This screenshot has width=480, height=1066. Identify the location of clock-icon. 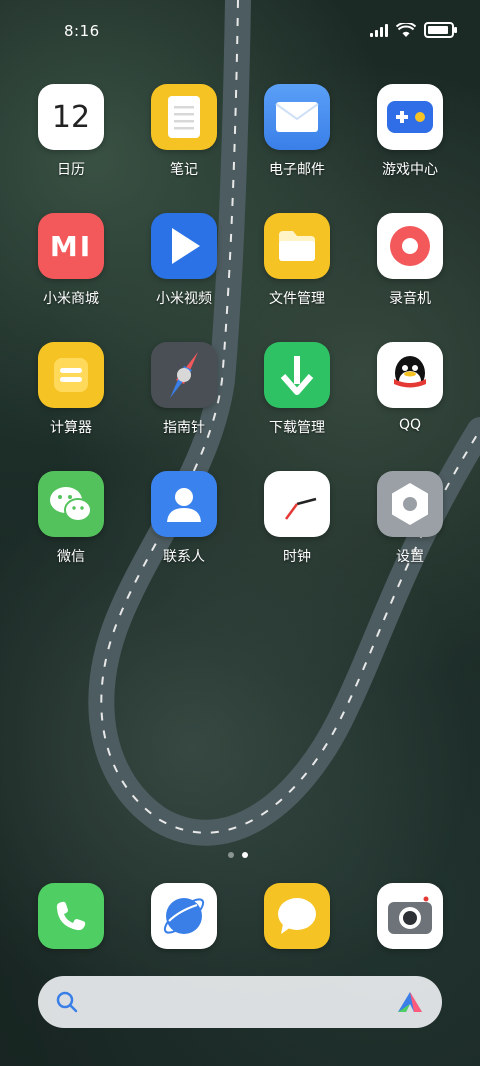
(297, 504).